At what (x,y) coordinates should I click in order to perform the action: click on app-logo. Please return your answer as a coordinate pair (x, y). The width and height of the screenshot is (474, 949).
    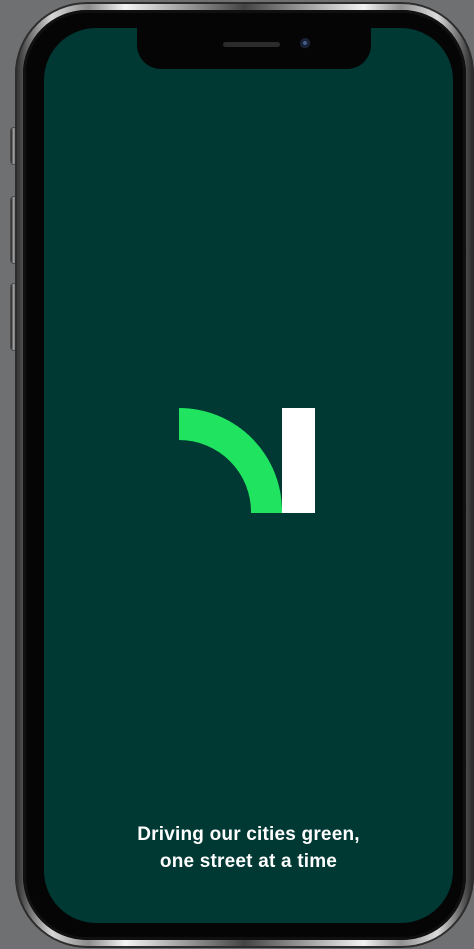
    Looking at the image, I should click on (247, 460).